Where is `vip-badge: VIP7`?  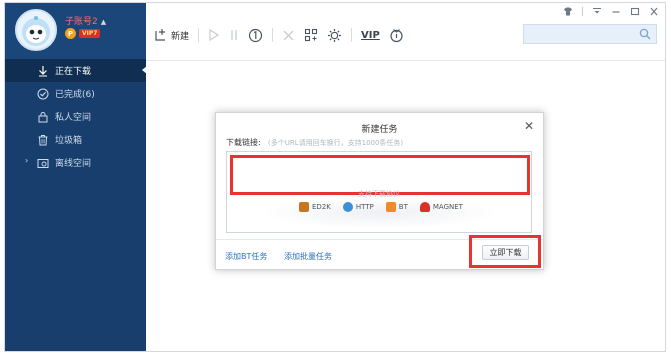 vip-badge: VIP7 is located at coordinates (90, 33).